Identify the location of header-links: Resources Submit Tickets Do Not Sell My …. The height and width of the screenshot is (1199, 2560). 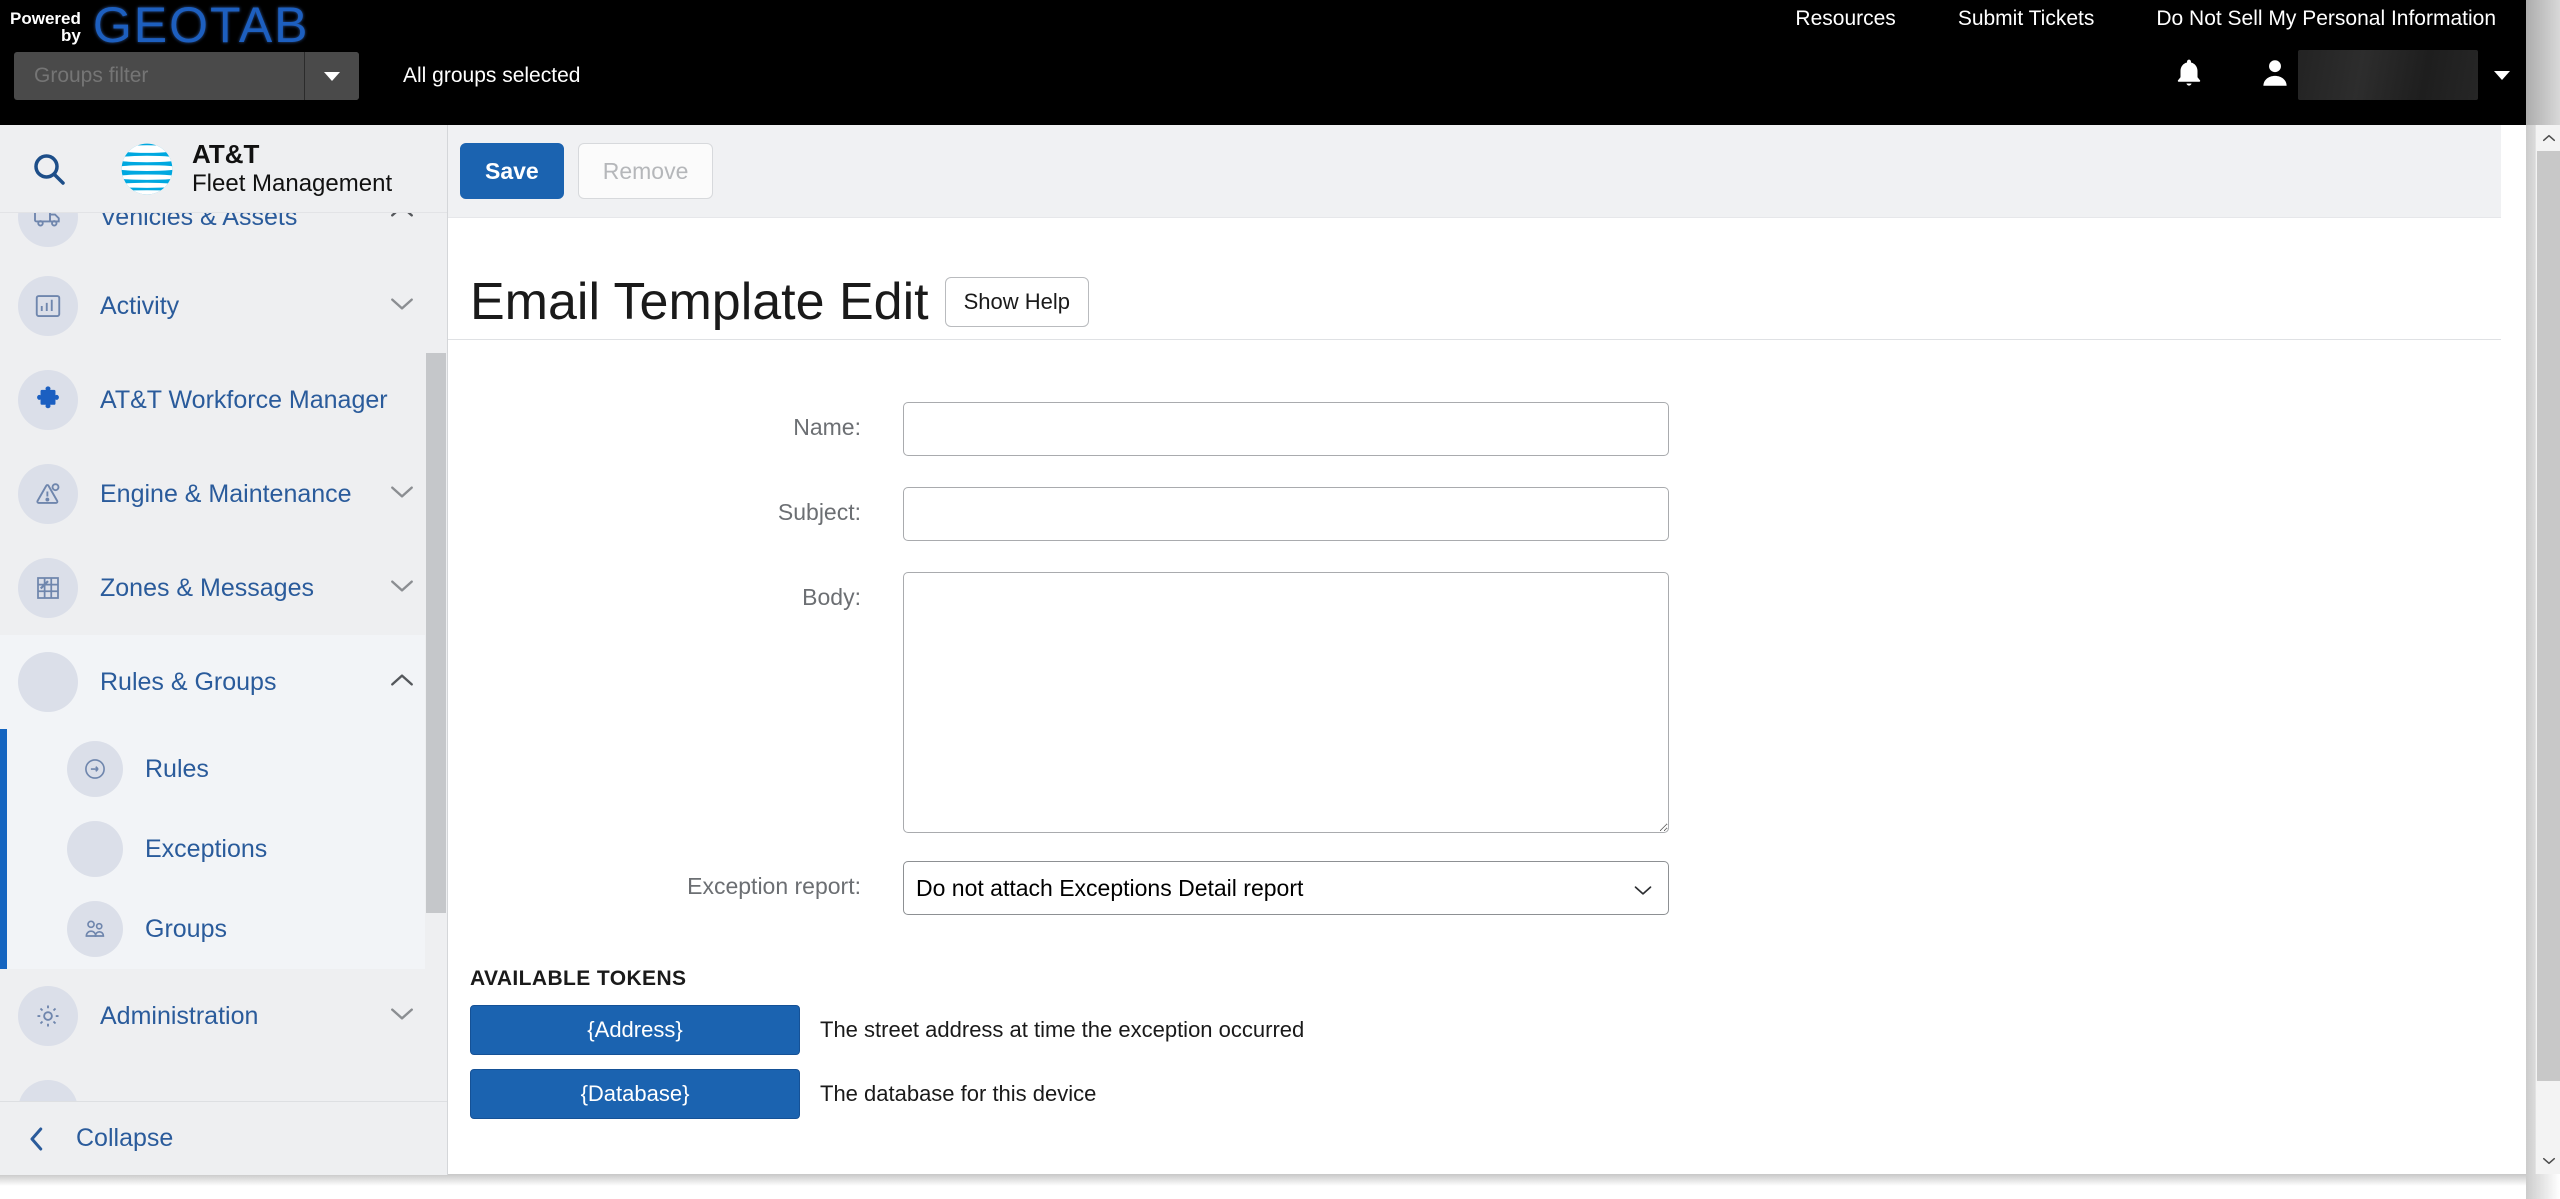
(2145, 19).